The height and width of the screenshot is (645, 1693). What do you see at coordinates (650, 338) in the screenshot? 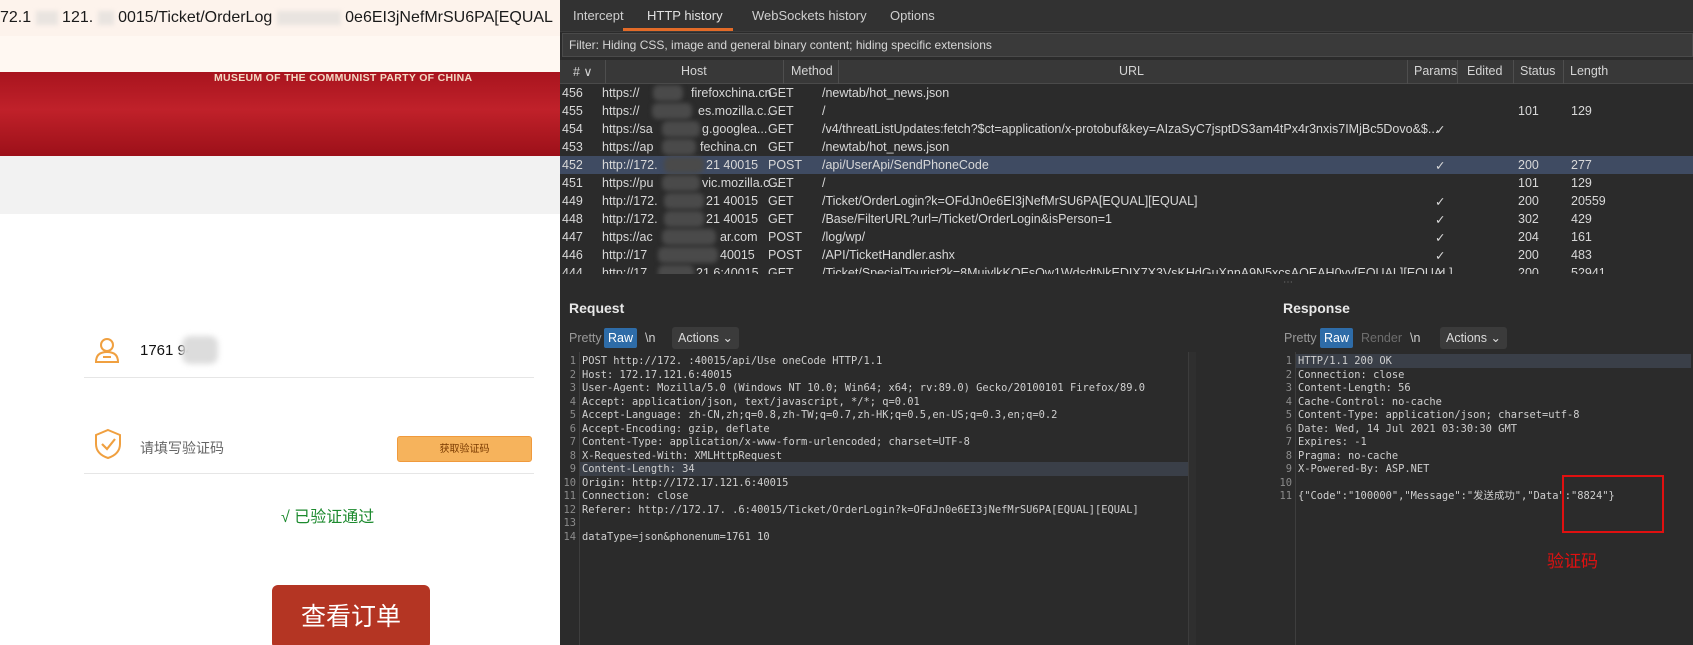
I see `request-tab-newline: \n` at bounding box center [650, 338].